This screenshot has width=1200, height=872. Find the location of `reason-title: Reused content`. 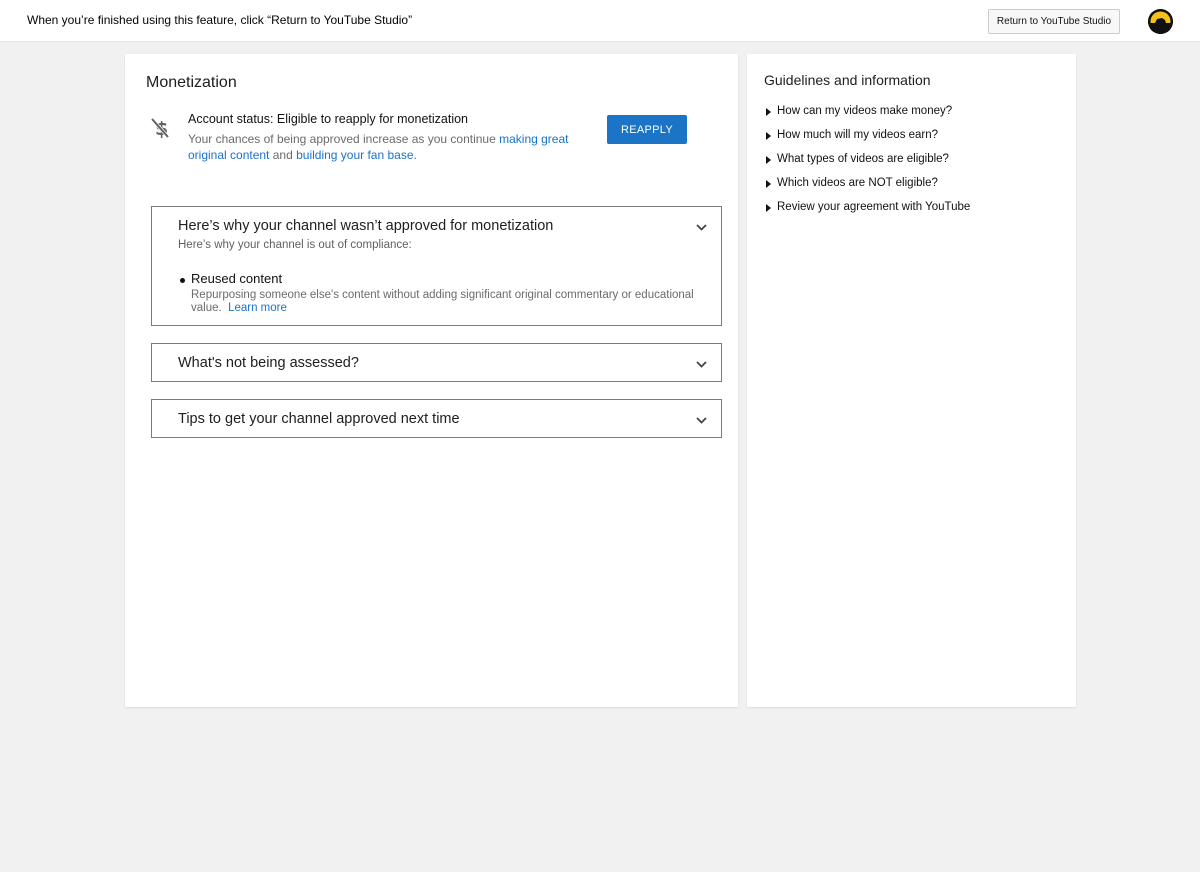

reason-title: Reused content is located at coordinates (237, 278).